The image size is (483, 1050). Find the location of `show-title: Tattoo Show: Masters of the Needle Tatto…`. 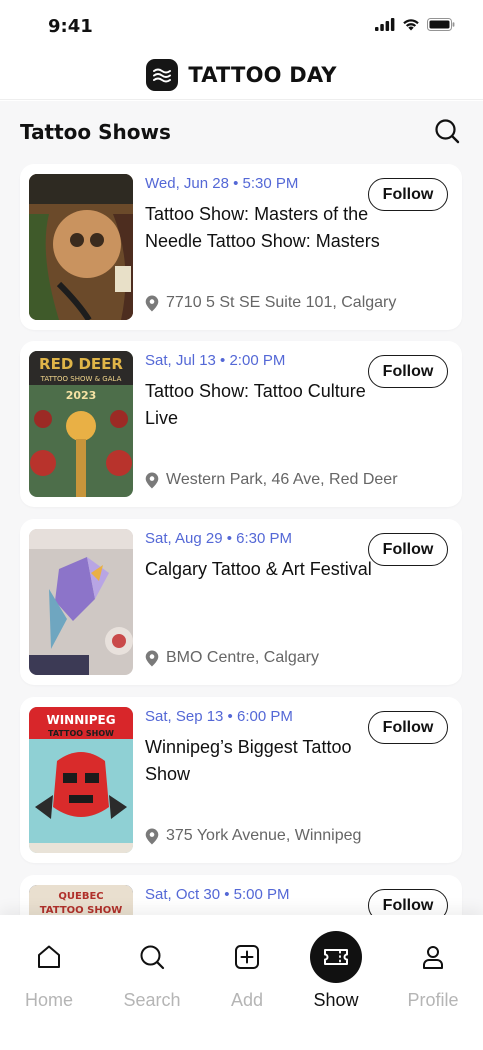

show-title: Tattoo Show: Masters of the Needle Tatto… is located at coordinates (262, 227).